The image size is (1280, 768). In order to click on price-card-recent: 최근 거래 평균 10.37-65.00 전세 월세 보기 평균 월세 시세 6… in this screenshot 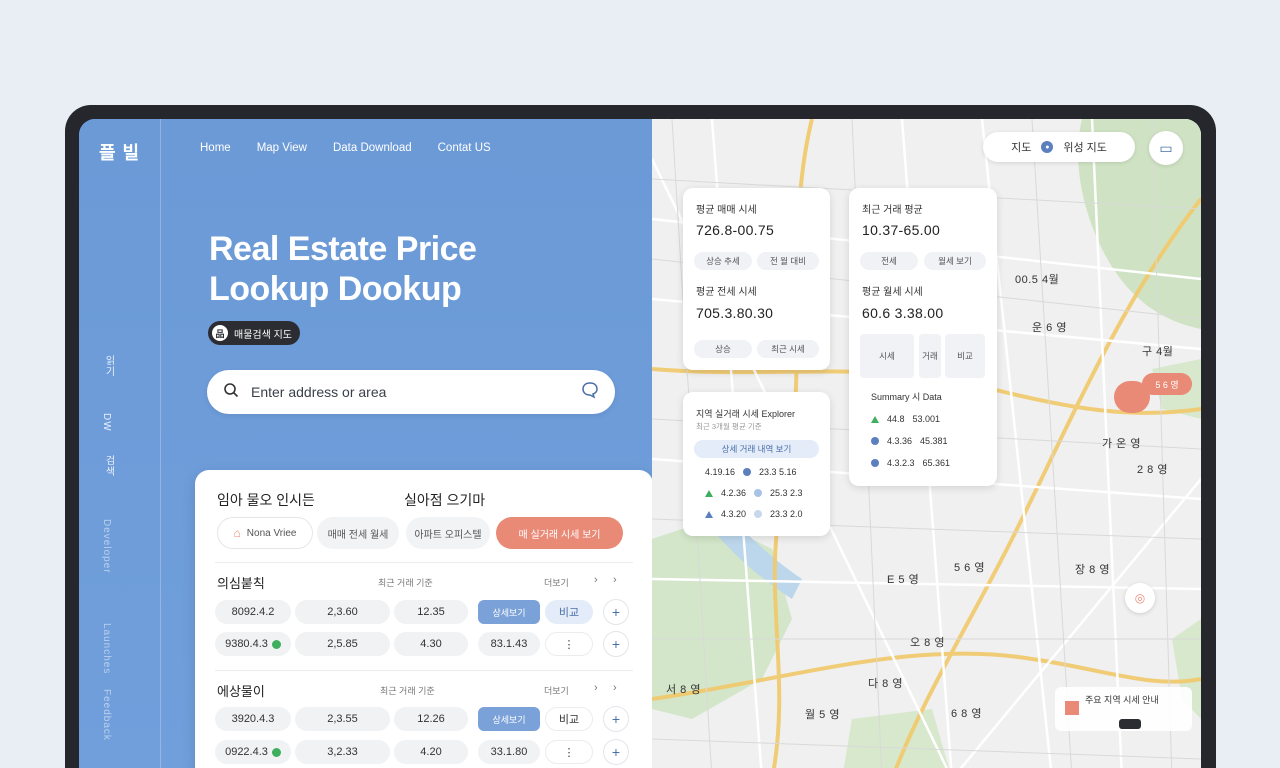, I will do `click(923, 337)`.